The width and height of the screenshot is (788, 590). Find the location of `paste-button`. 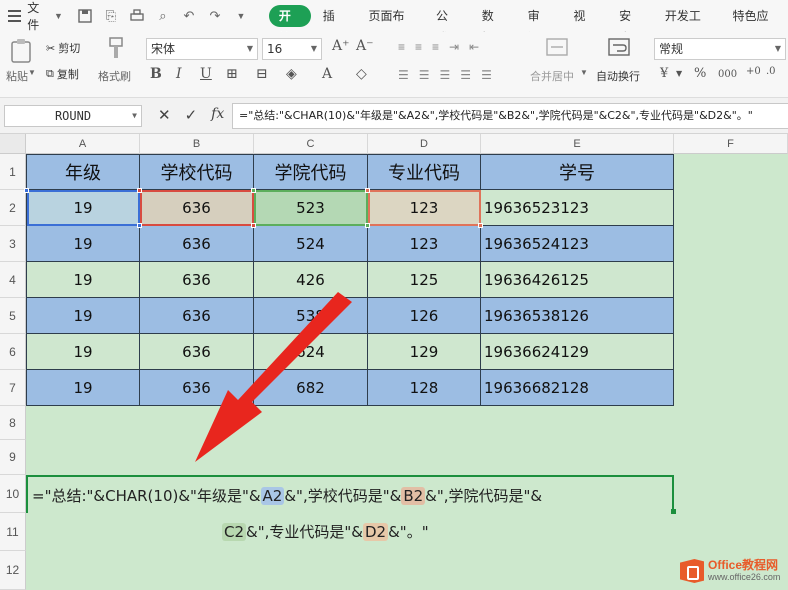

paste-button is located at coordinates (21, 52).